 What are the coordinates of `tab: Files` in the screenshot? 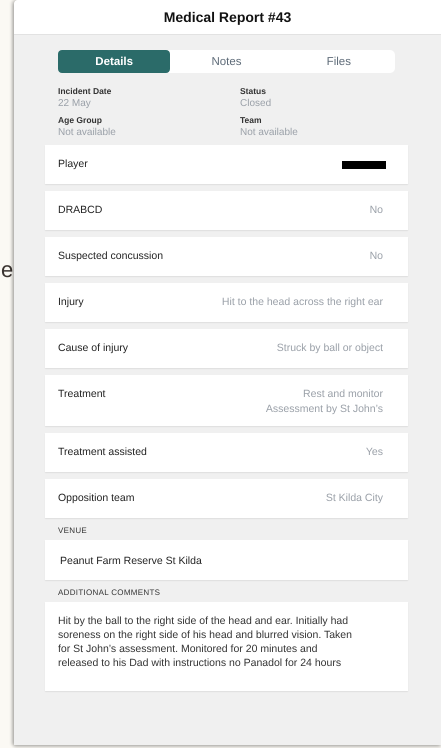 It's located at (338, 61).